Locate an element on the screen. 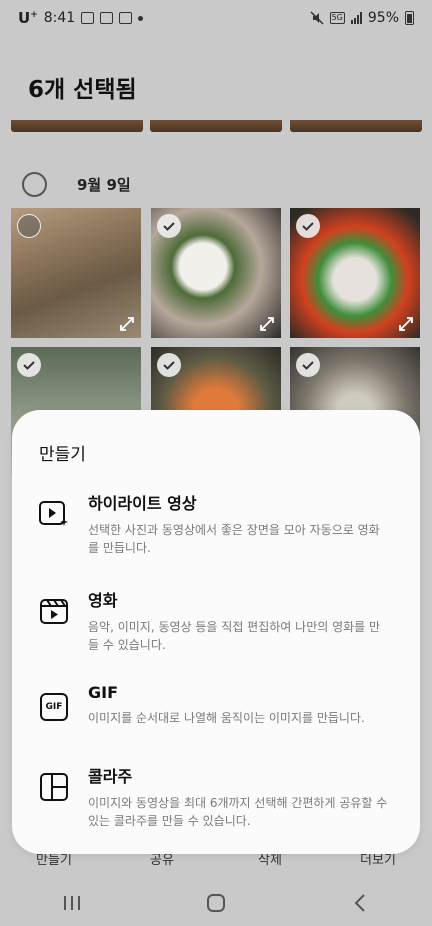  option-gif: GIF GIF 이미지를 순서대로 나열해 움직이는 이미지를 만듭니다. is located at coordinates (216, 705).